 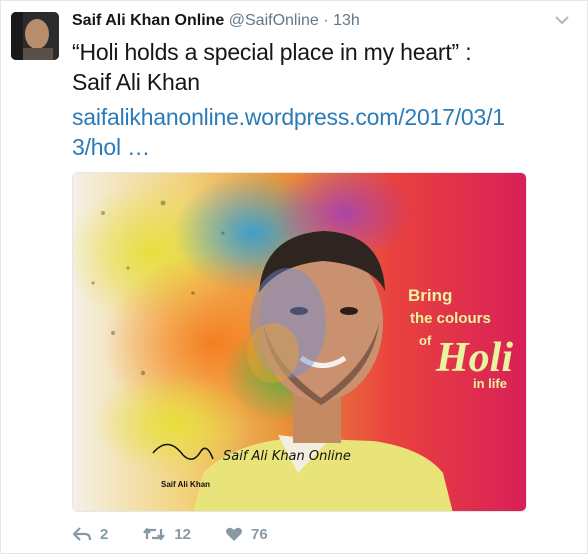 I want to click on reply-button: 2, so click(x=90, y=534).